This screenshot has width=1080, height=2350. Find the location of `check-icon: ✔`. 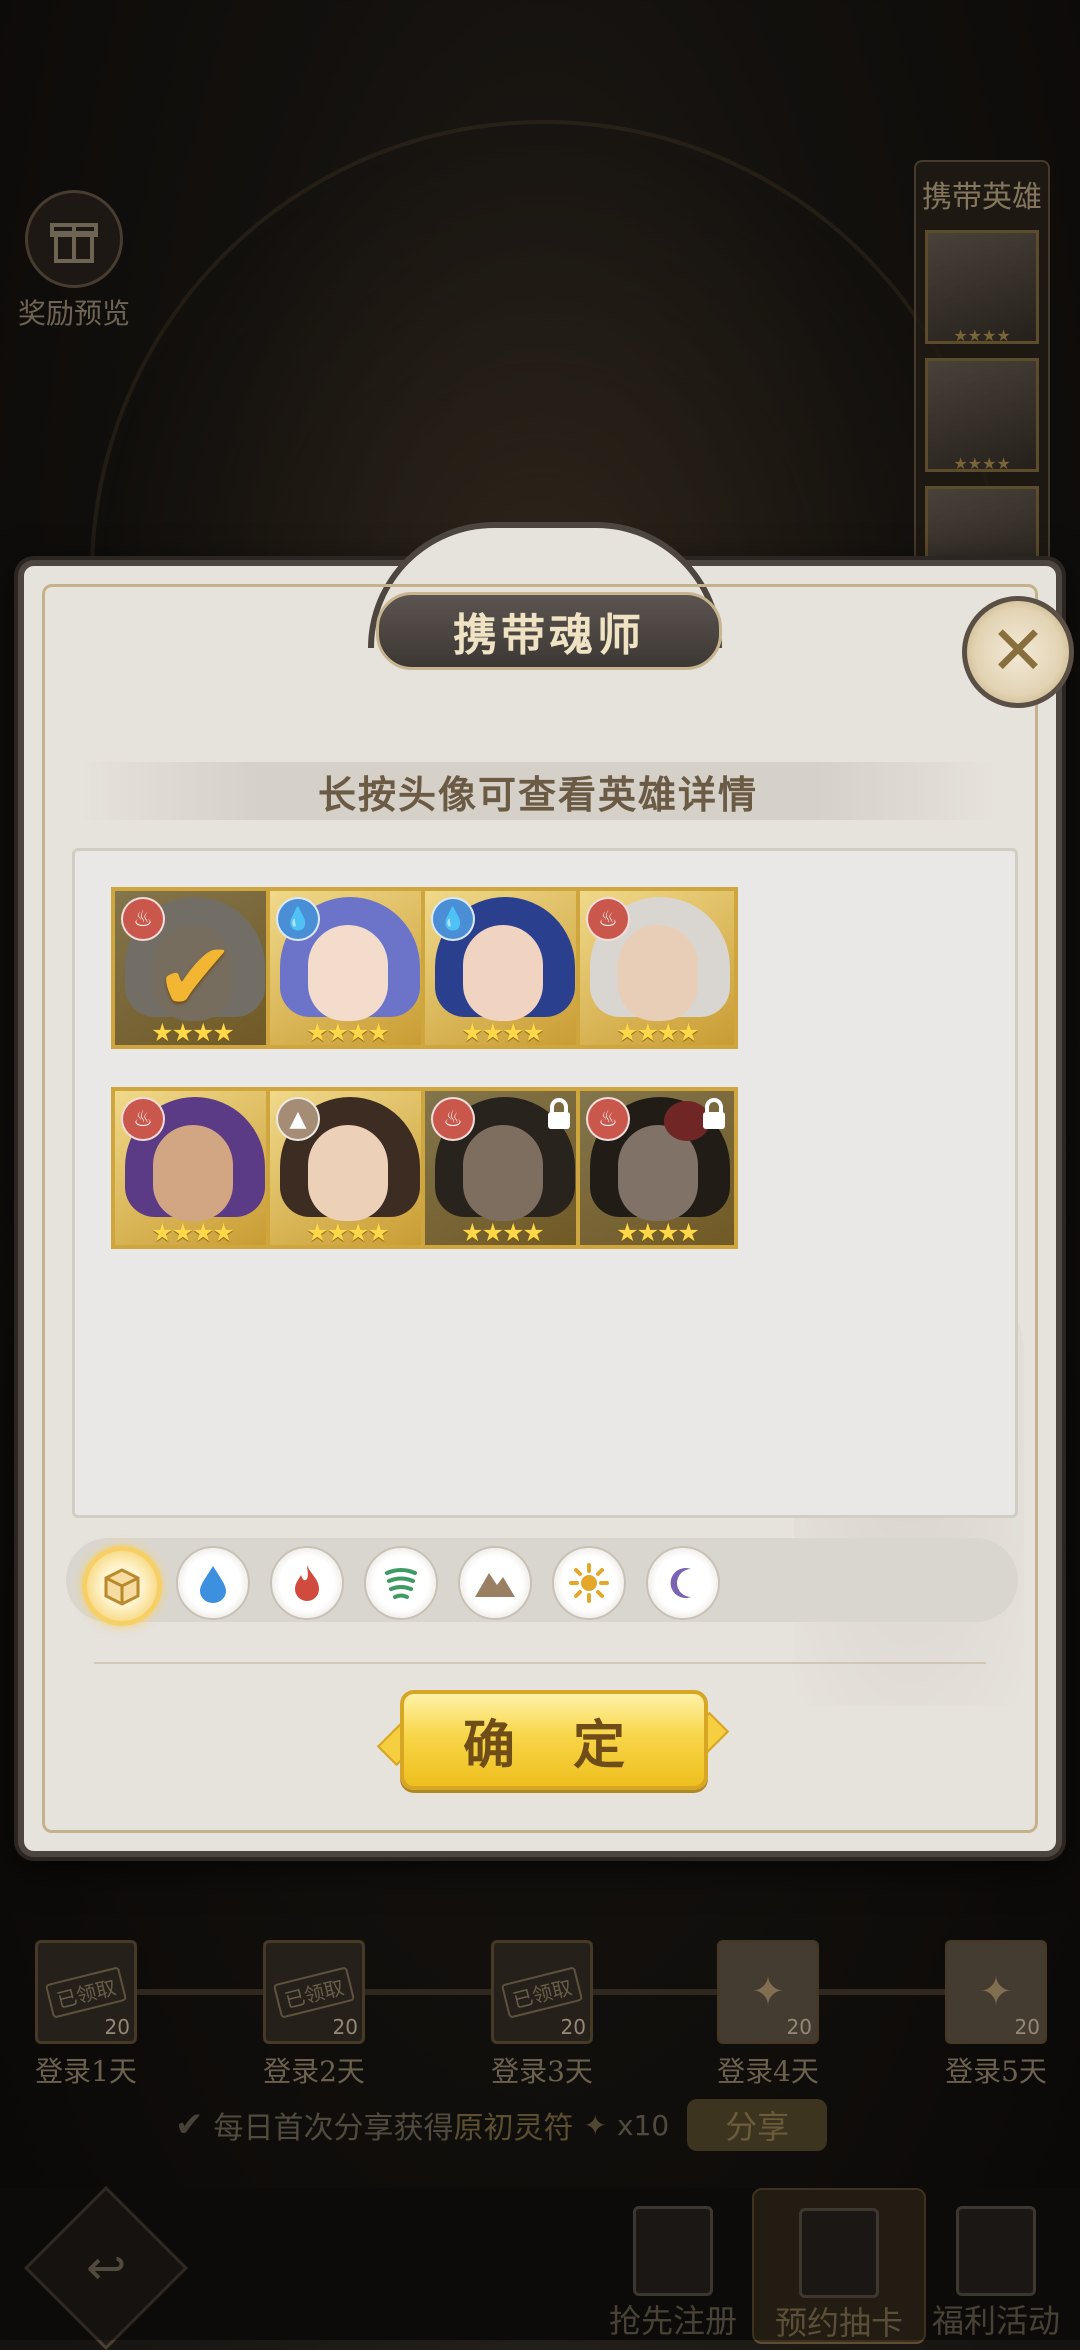

check-icon: ✔ is located at coordinates (195, 977).